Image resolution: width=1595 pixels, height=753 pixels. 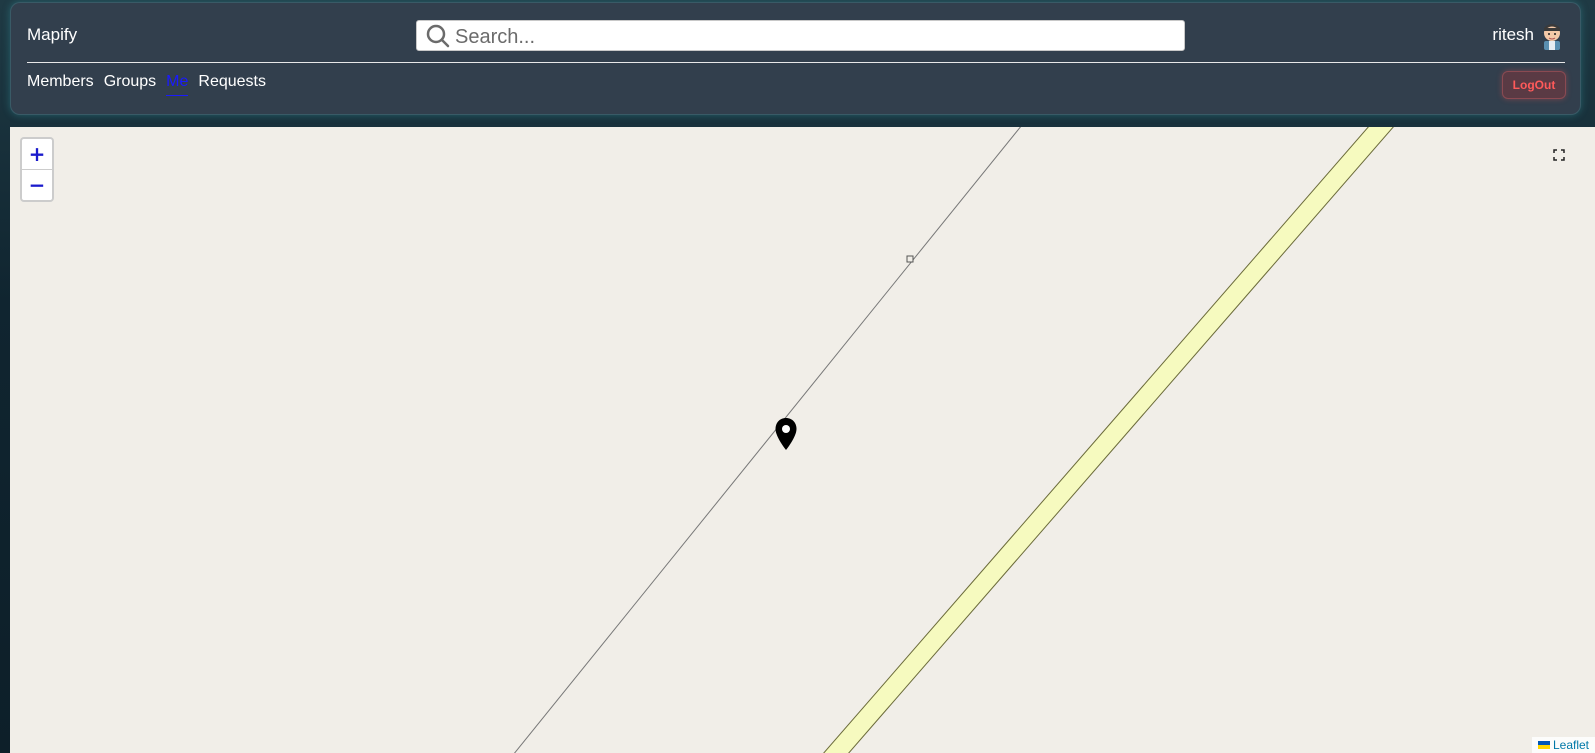 I want to click on nav-link-me: Me, so click(x=177, y=84).